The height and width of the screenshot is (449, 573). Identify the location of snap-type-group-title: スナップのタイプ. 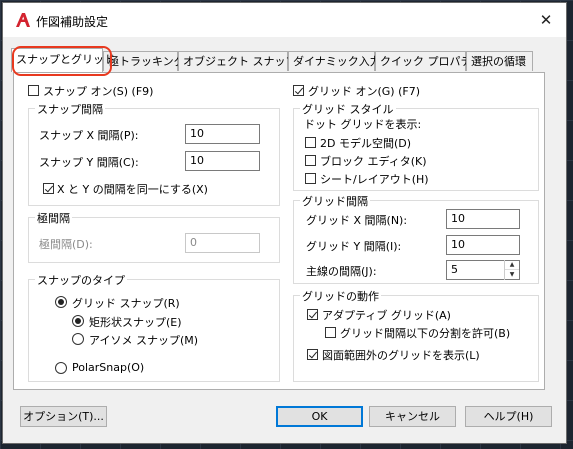
(81, 280).